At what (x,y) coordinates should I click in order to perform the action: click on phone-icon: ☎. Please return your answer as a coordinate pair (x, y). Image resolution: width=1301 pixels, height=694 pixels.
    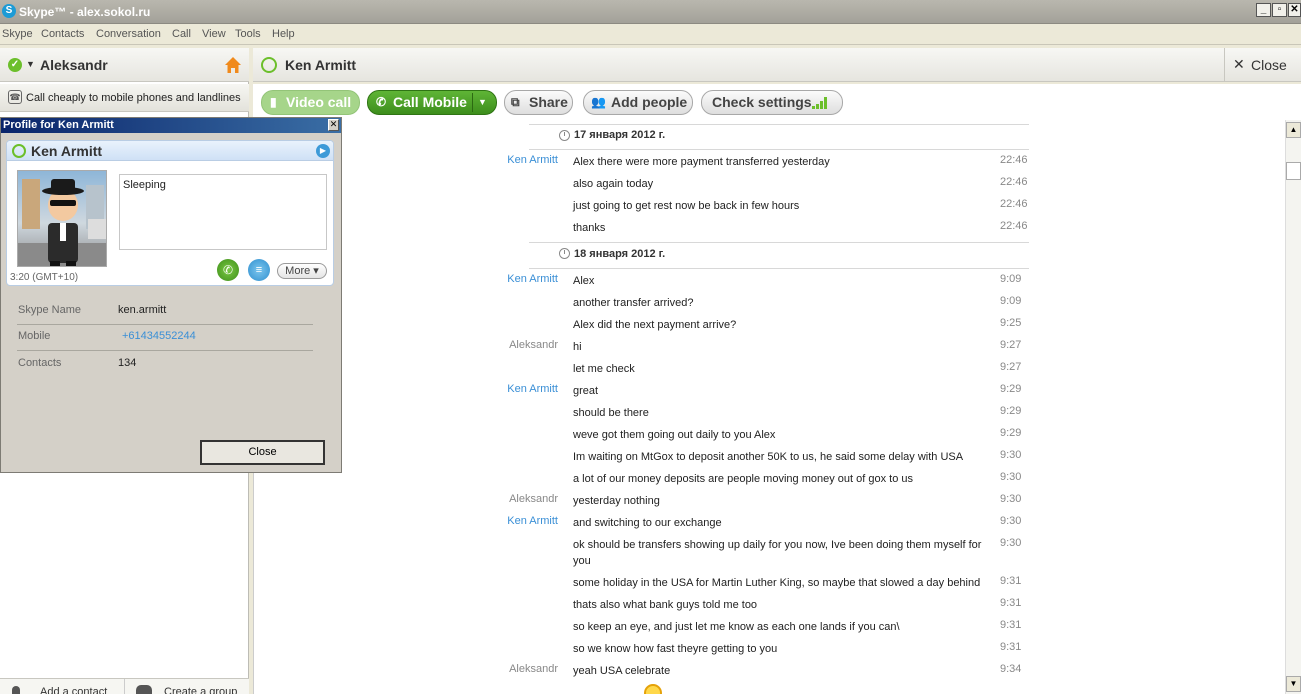
    Looking at the image, I should click on (15, 97).